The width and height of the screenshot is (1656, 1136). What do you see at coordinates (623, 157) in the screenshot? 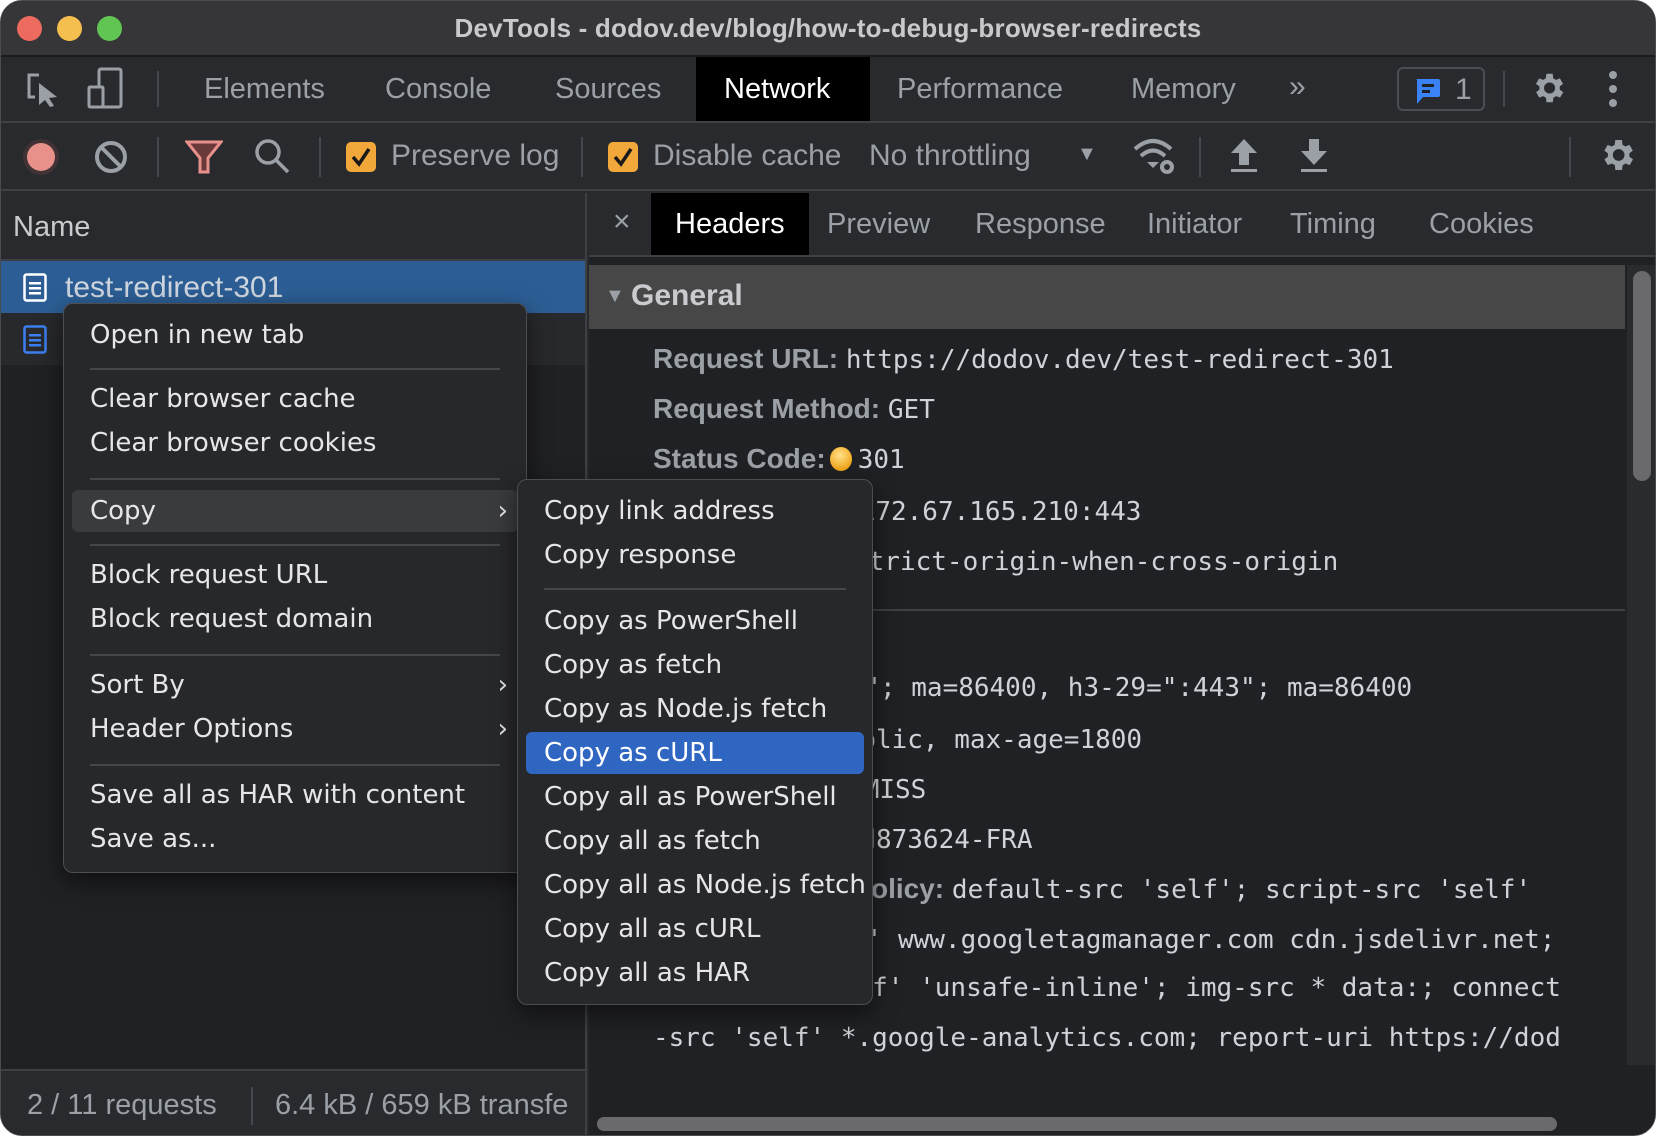
I see `disable-cache-checkbox` at bounding box center [623, 157].